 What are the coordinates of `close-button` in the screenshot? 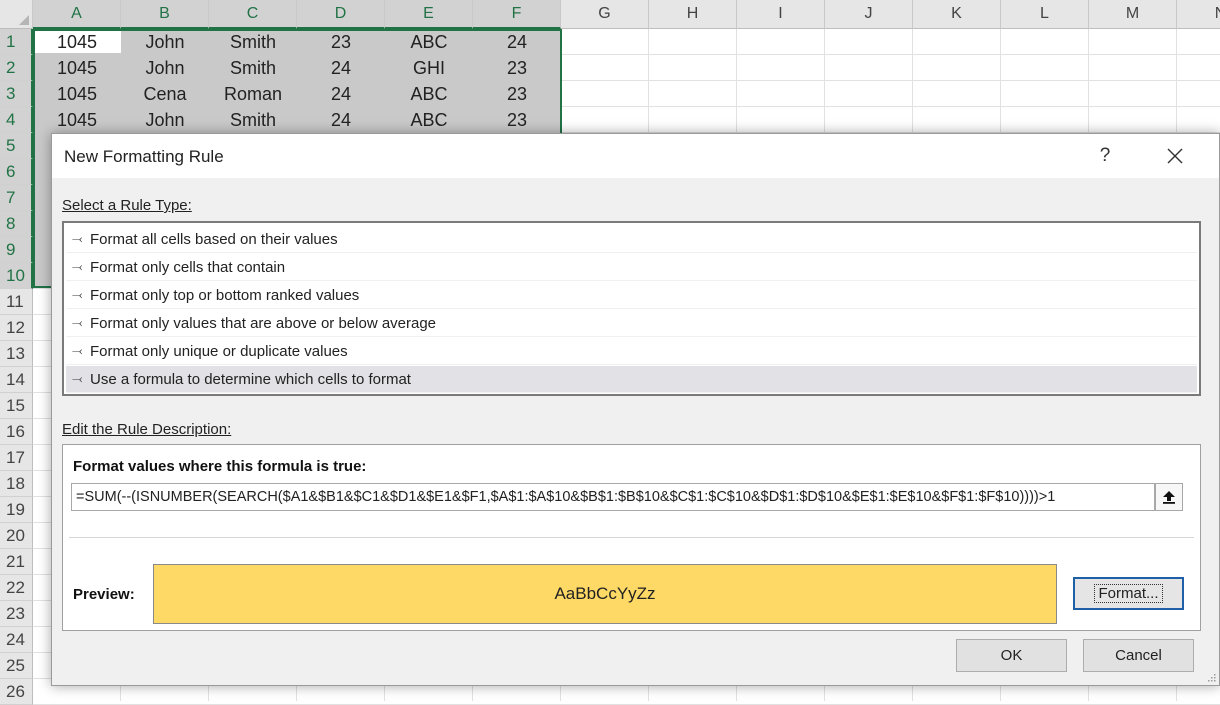 It's located at (1175, 156).